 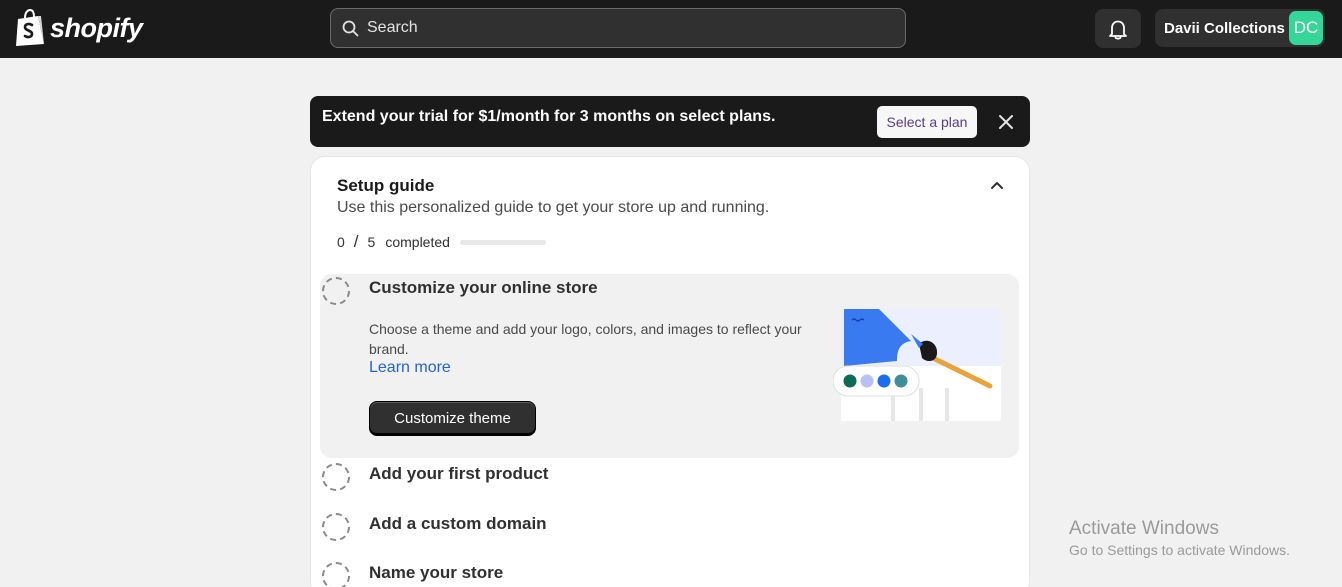 I want to click on notifications-button, so click(x=1118, y=28).